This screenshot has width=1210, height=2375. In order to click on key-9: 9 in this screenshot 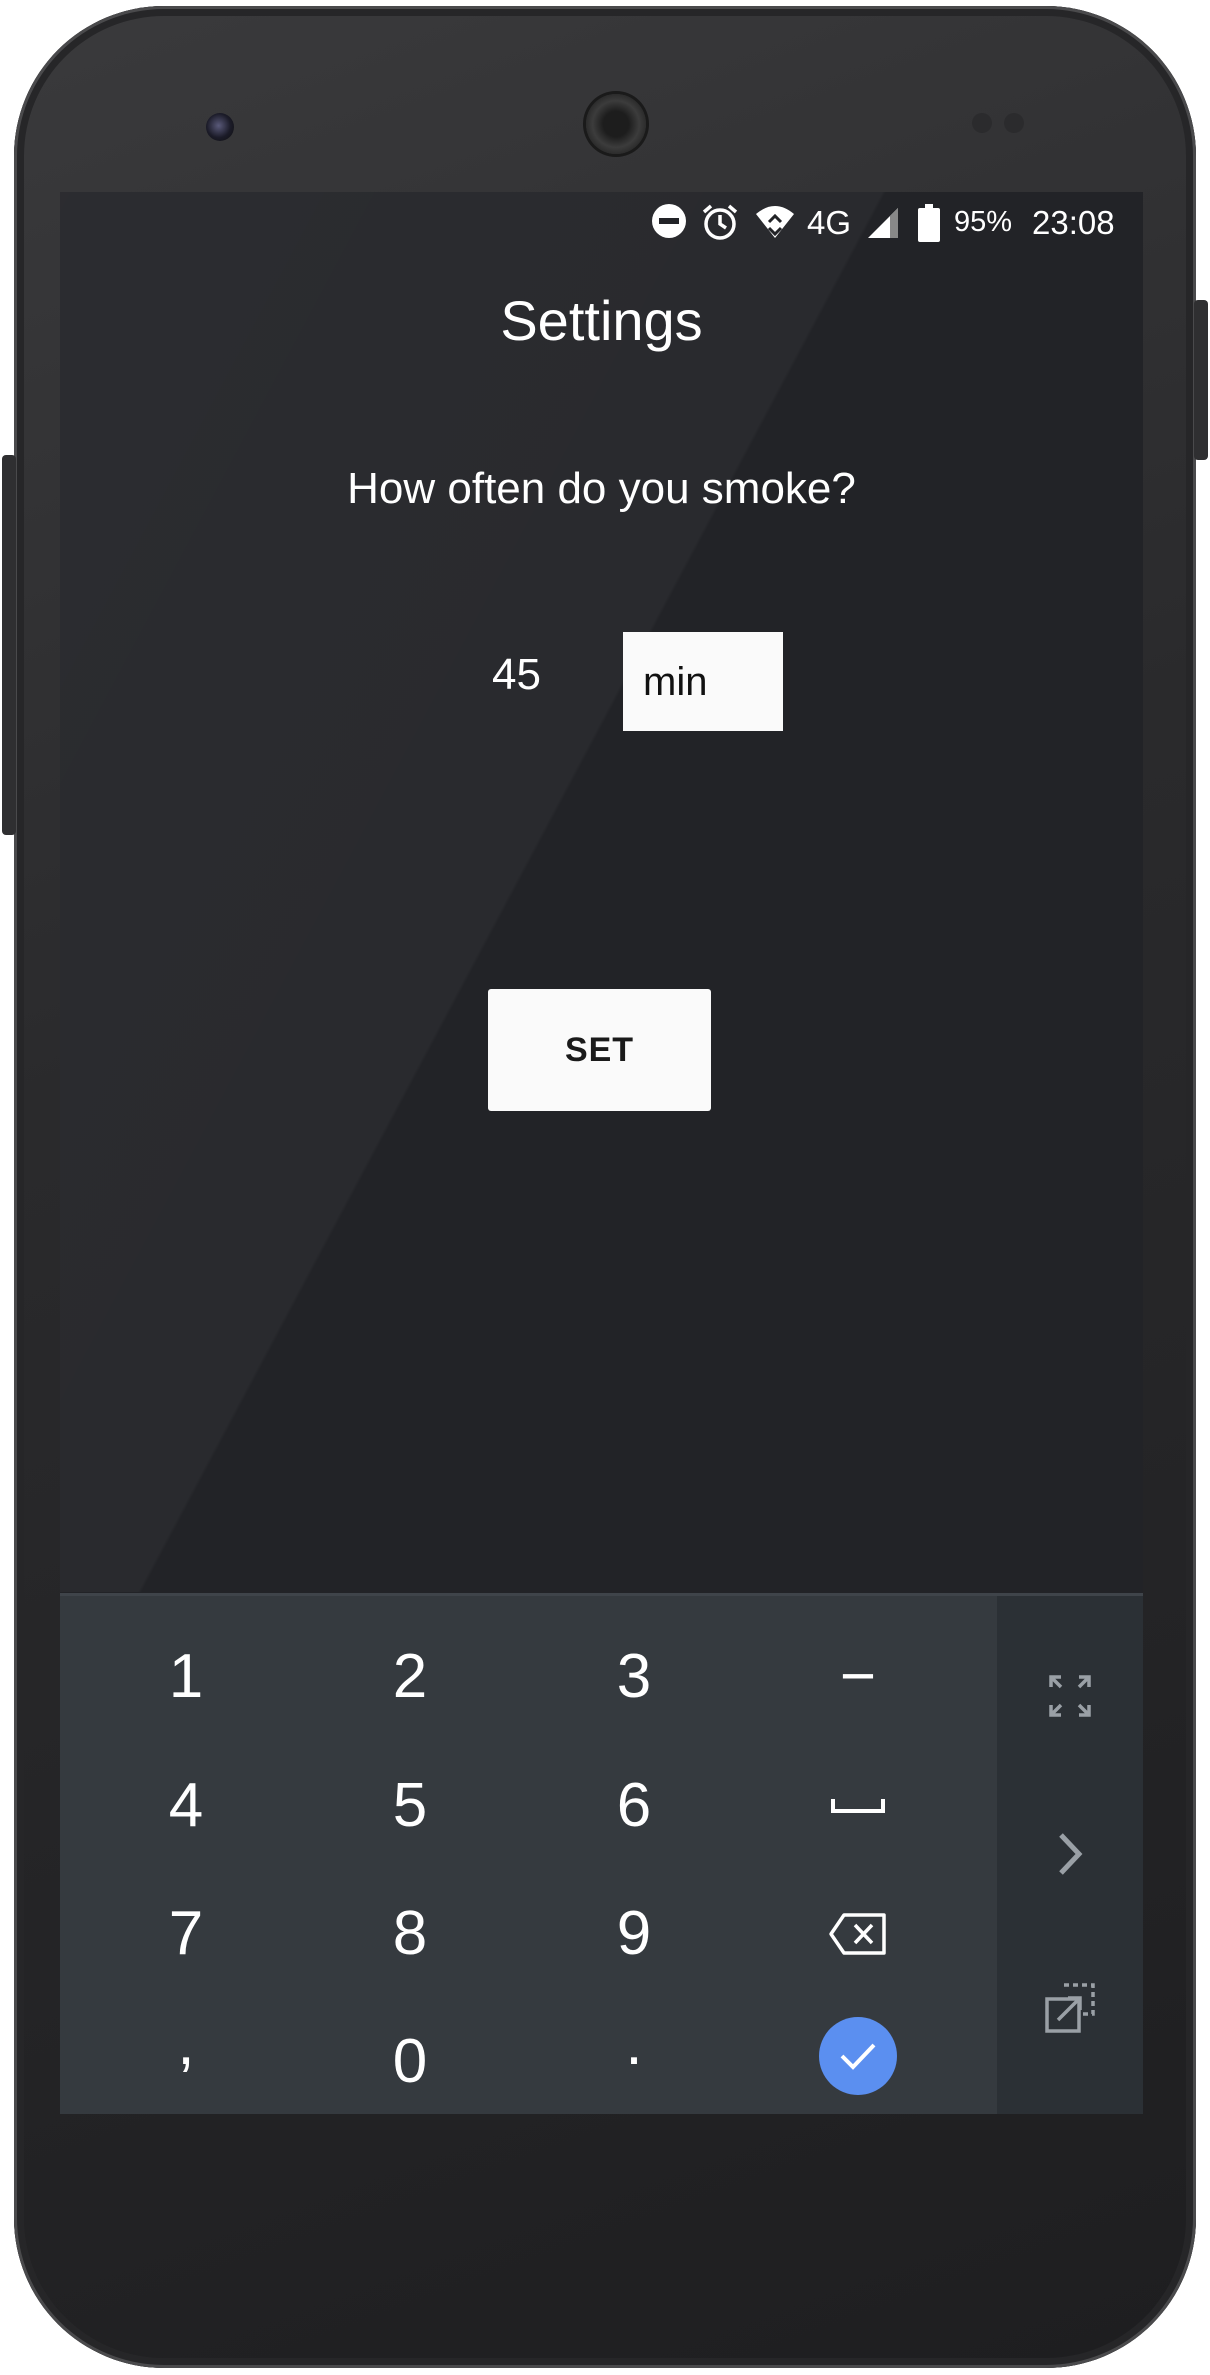, I will do `click(634, 1934)`.